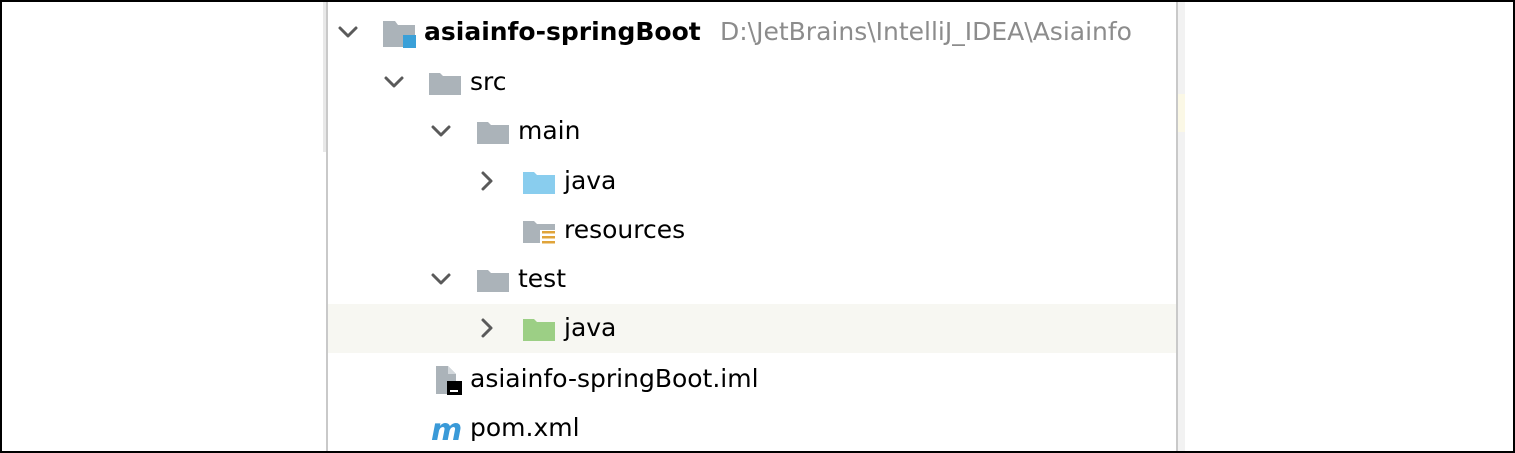 This screenshot has height=453, width=1515. Describe the element at coordinates (752, 328) in the screenshot. I see `tree-row-test-java: java` at that location.